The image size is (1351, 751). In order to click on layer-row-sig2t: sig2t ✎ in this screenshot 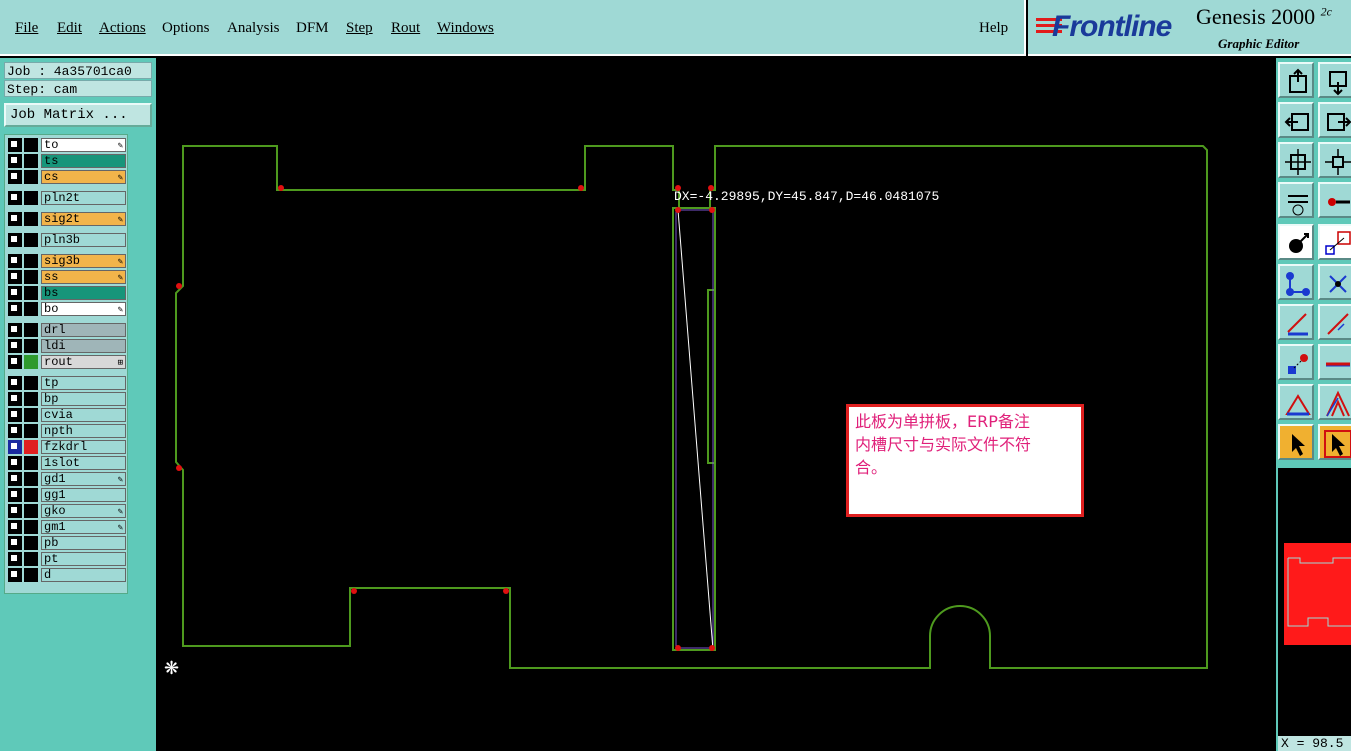, I will do `click(67, 219)`.